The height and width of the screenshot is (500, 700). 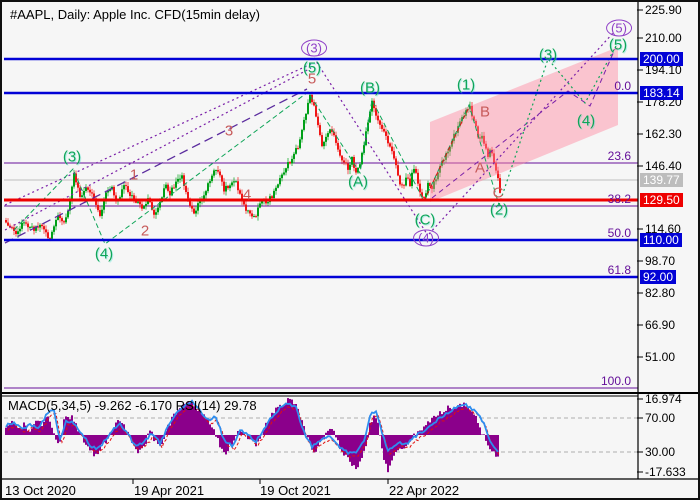 What do you see at coordinates (145, 231) in the screenshot?
I see `wave-label-2: 2` at bounding box center [145, 231].